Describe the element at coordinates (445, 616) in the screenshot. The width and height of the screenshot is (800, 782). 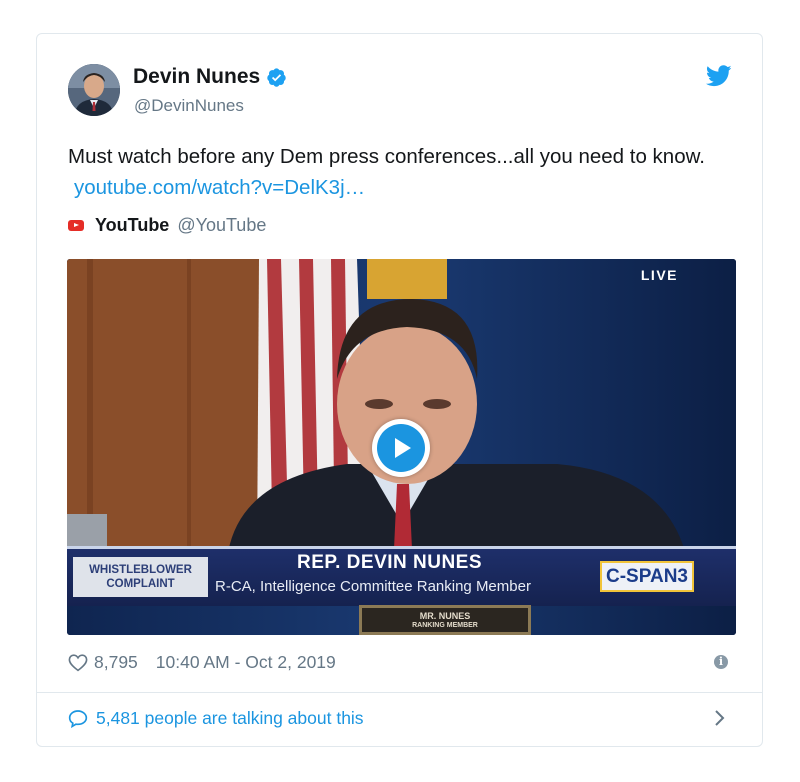
I see `nameplate-line1: MR. NUNES` at that location.